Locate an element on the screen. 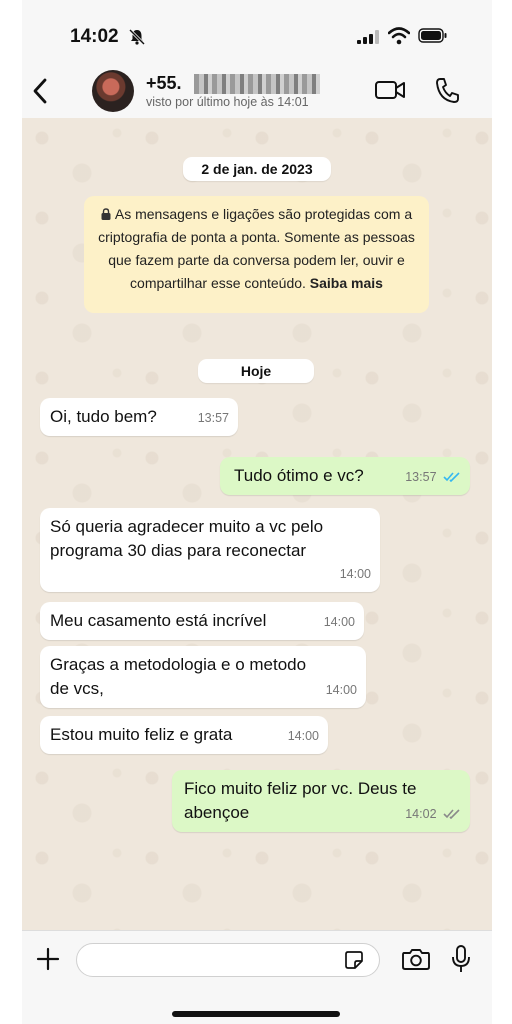 The width and height of the screenshot is (512, 1024). back-arrow-icon is located at coordinates (40, 91).